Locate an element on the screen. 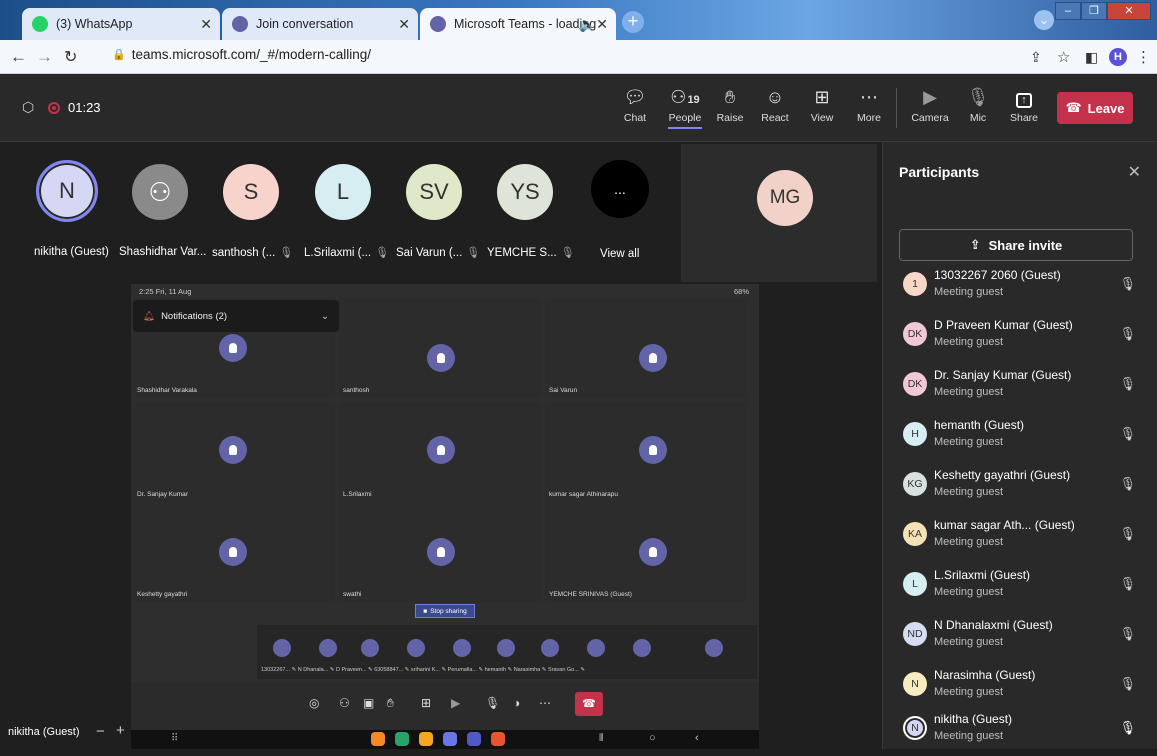 The image size is (1157, 756). recent-apps-icon: ⦀ is located at coordinates (601, 738).